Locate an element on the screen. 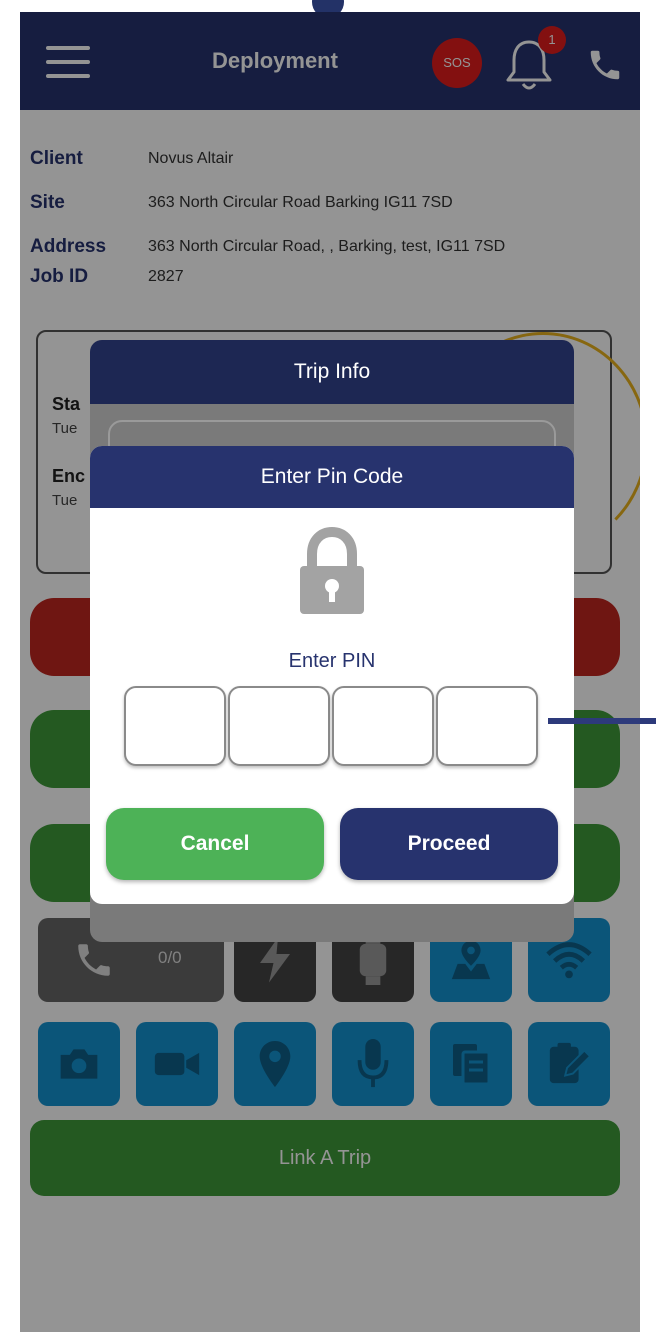  pin-prompt: Enter PIN is located at coordinates (332, 661).